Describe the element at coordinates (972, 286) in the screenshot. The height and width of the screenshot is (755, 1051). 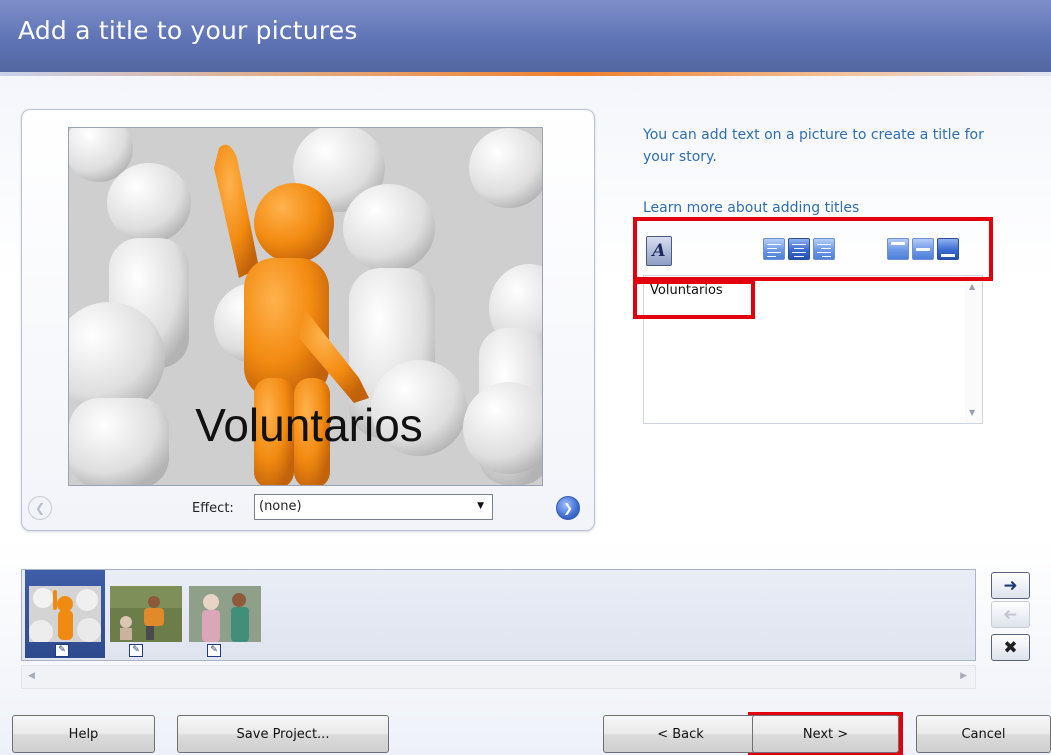
I see `scroll-up-icon: ▲` at that location.